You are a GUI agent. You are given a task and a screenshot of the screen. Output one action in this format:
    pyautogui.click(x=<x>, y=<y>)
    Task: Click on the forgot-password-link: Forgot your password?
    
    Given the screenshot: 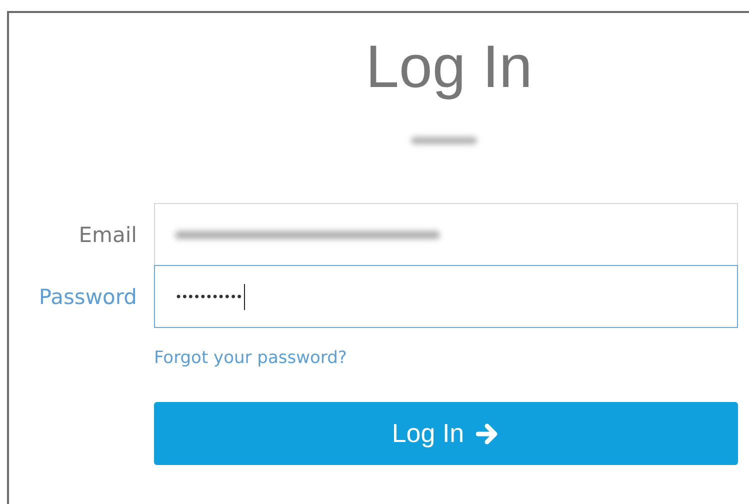 What is the action you would take?
    pyautogui.click(x=250, y=358)
    